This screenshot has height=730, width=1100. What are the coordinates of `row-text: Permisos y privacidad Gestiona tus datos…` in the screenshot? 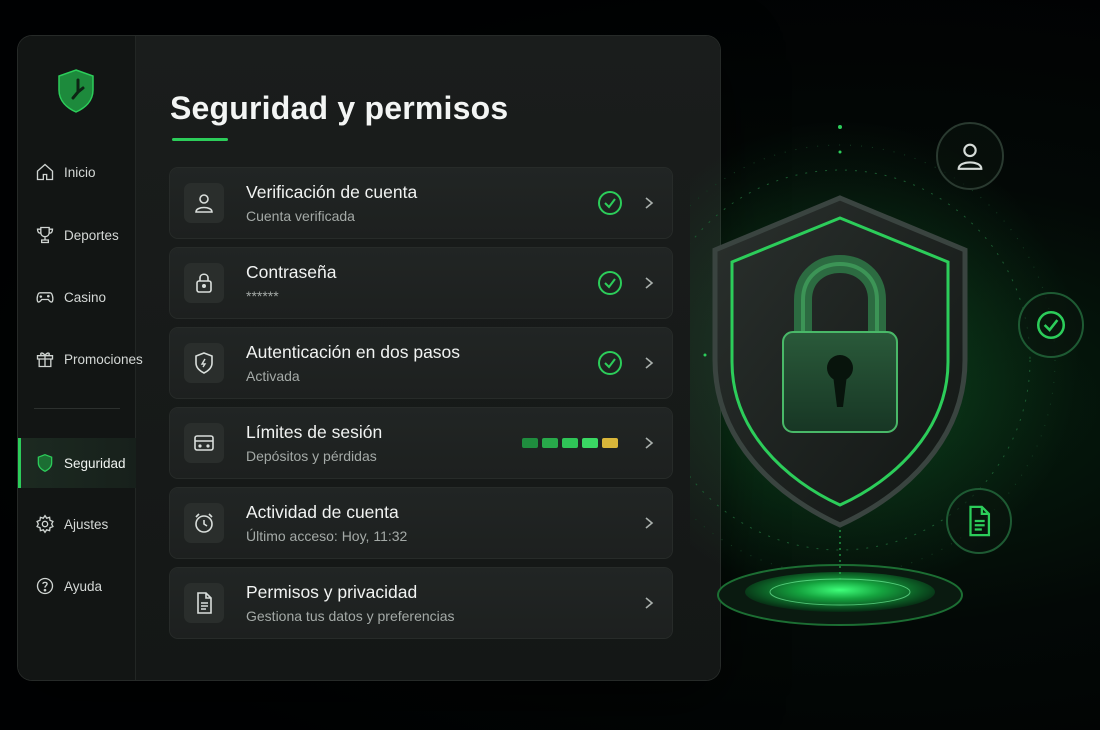 It's located at (444, 603).